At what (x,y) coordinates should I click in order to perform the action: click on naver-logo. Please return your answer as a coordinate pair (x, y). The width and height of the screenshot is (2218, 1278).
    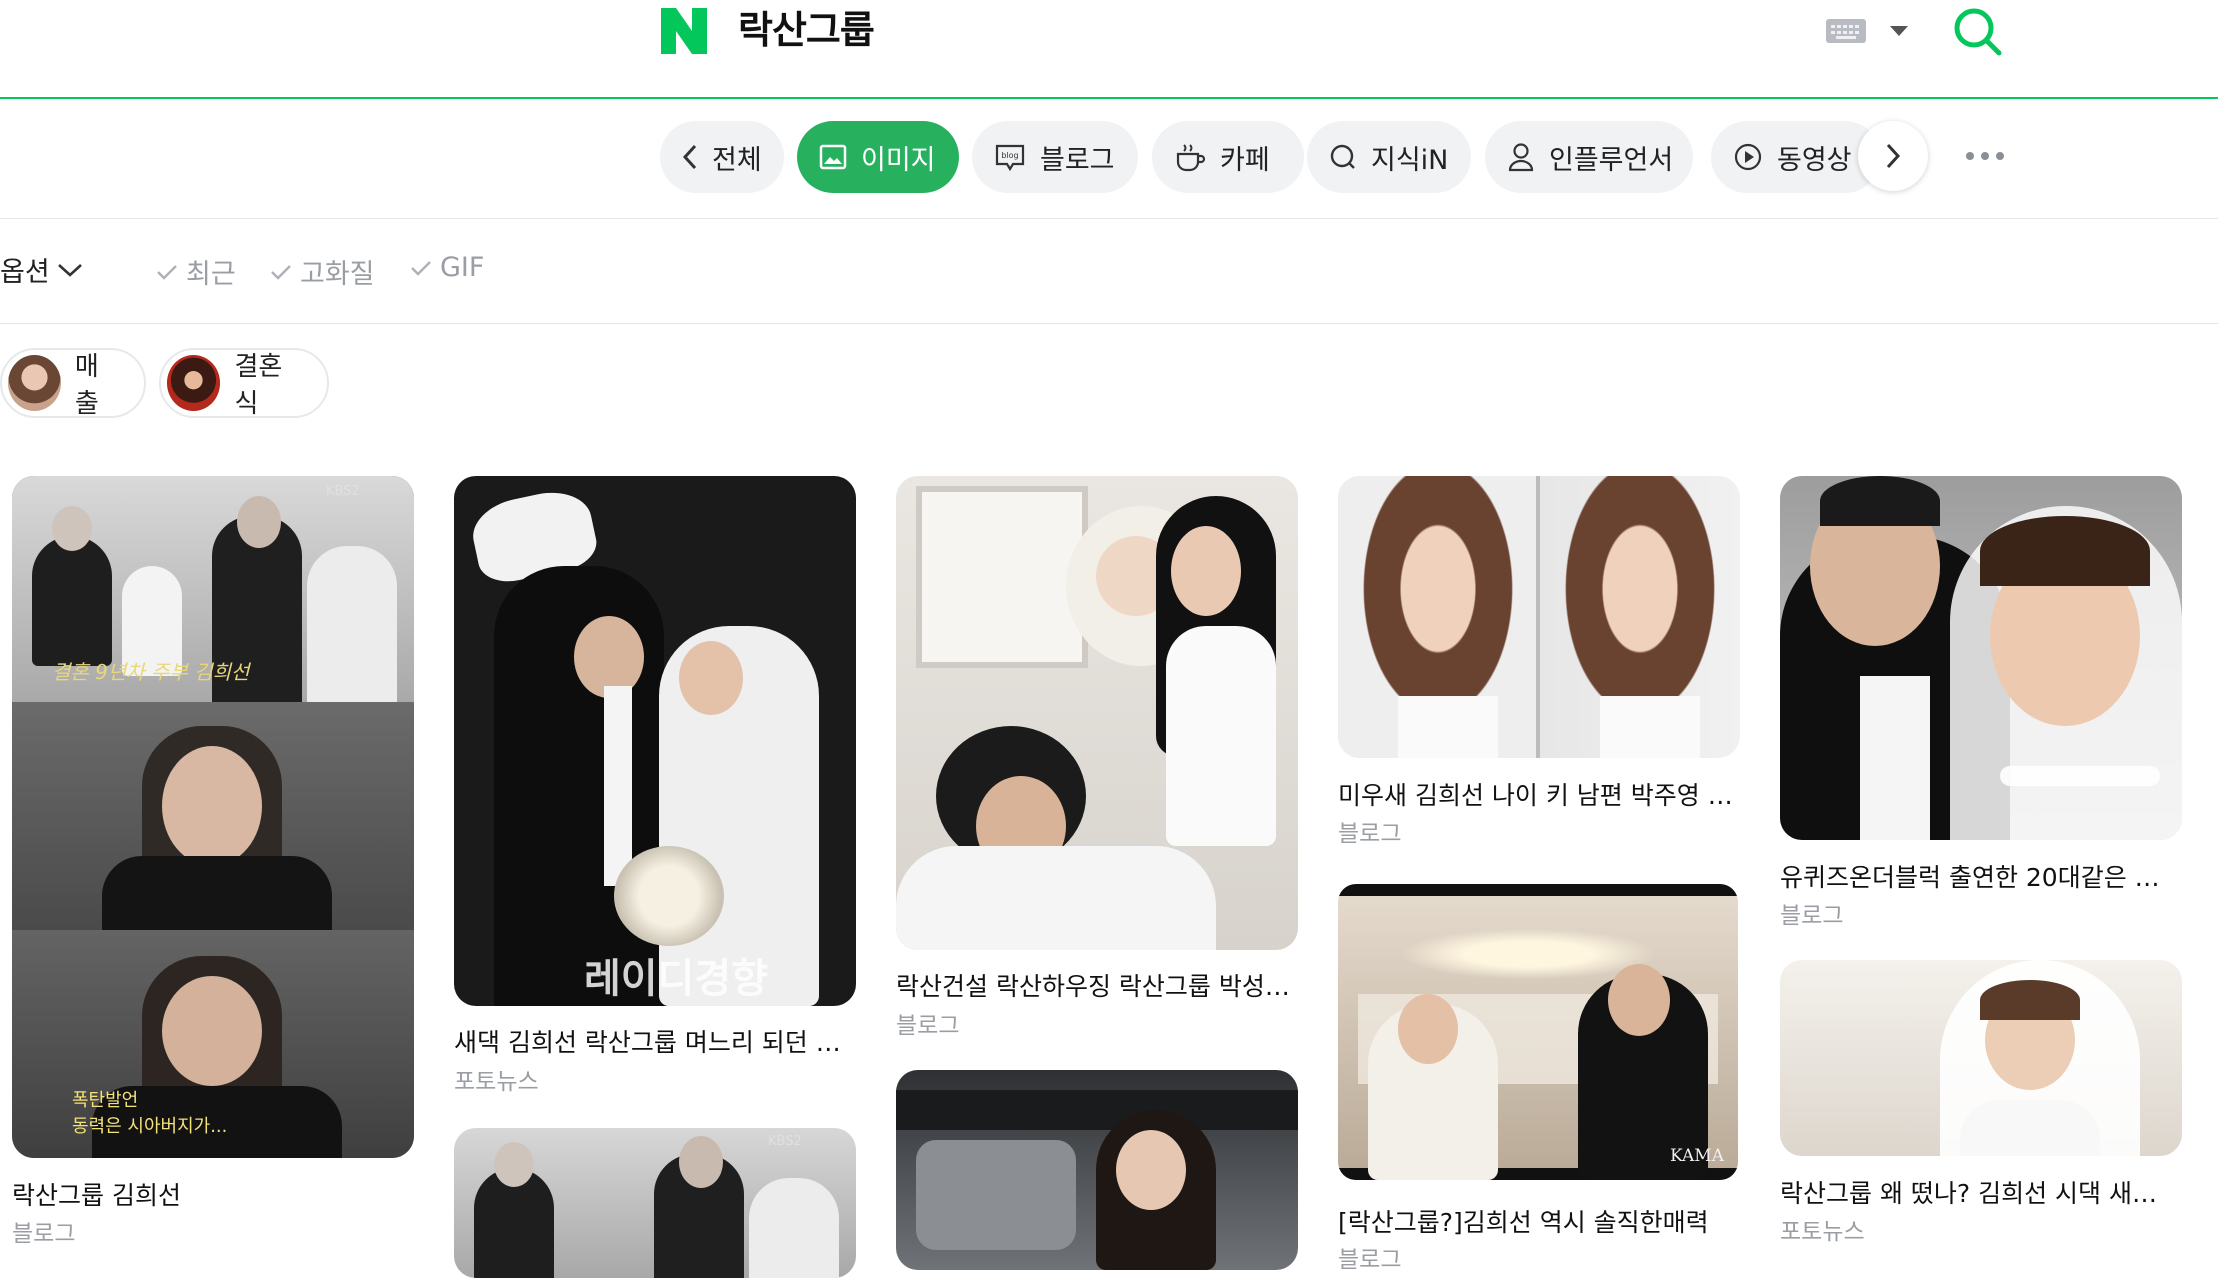
    Looking at the image, I should click on (684, 31).